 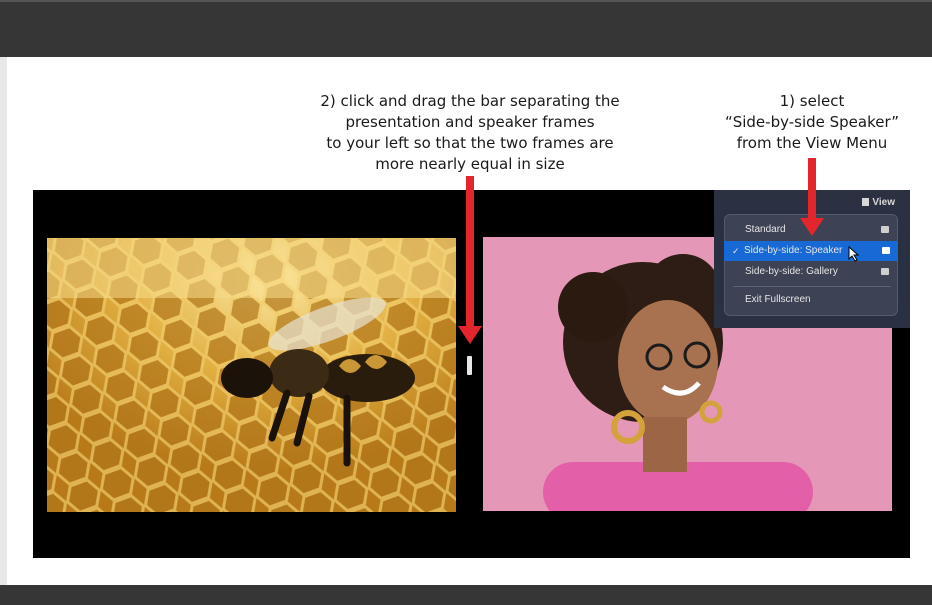 What do you see at coordinates (866, 202) in the screenshot?
I see `layout-icon` at bounding box center [866, 202].